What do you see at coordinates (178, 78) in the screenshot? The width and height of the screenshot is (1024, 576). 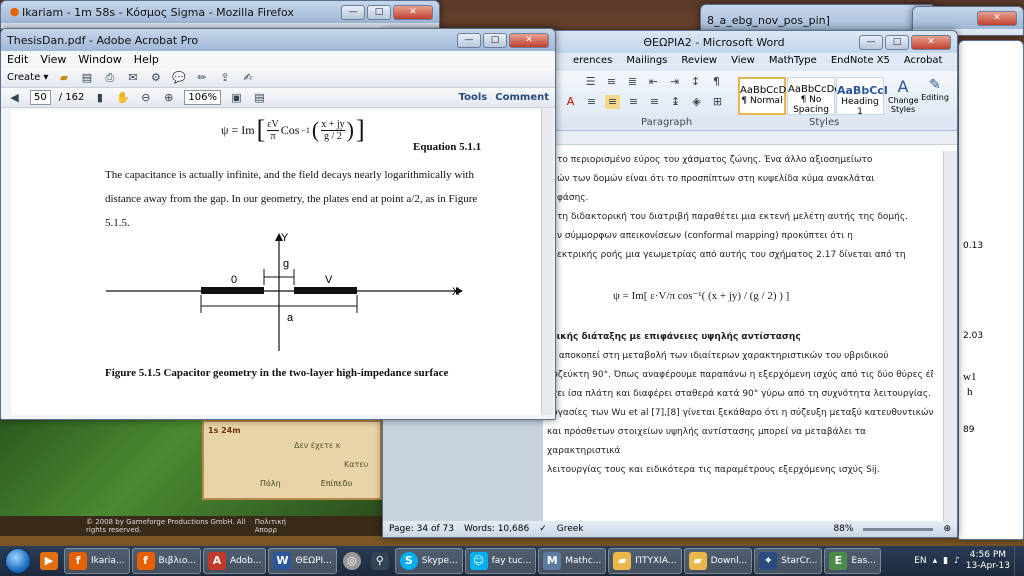 I see `comment-bubble-icon: 💬` at bounding box center [178, 78].